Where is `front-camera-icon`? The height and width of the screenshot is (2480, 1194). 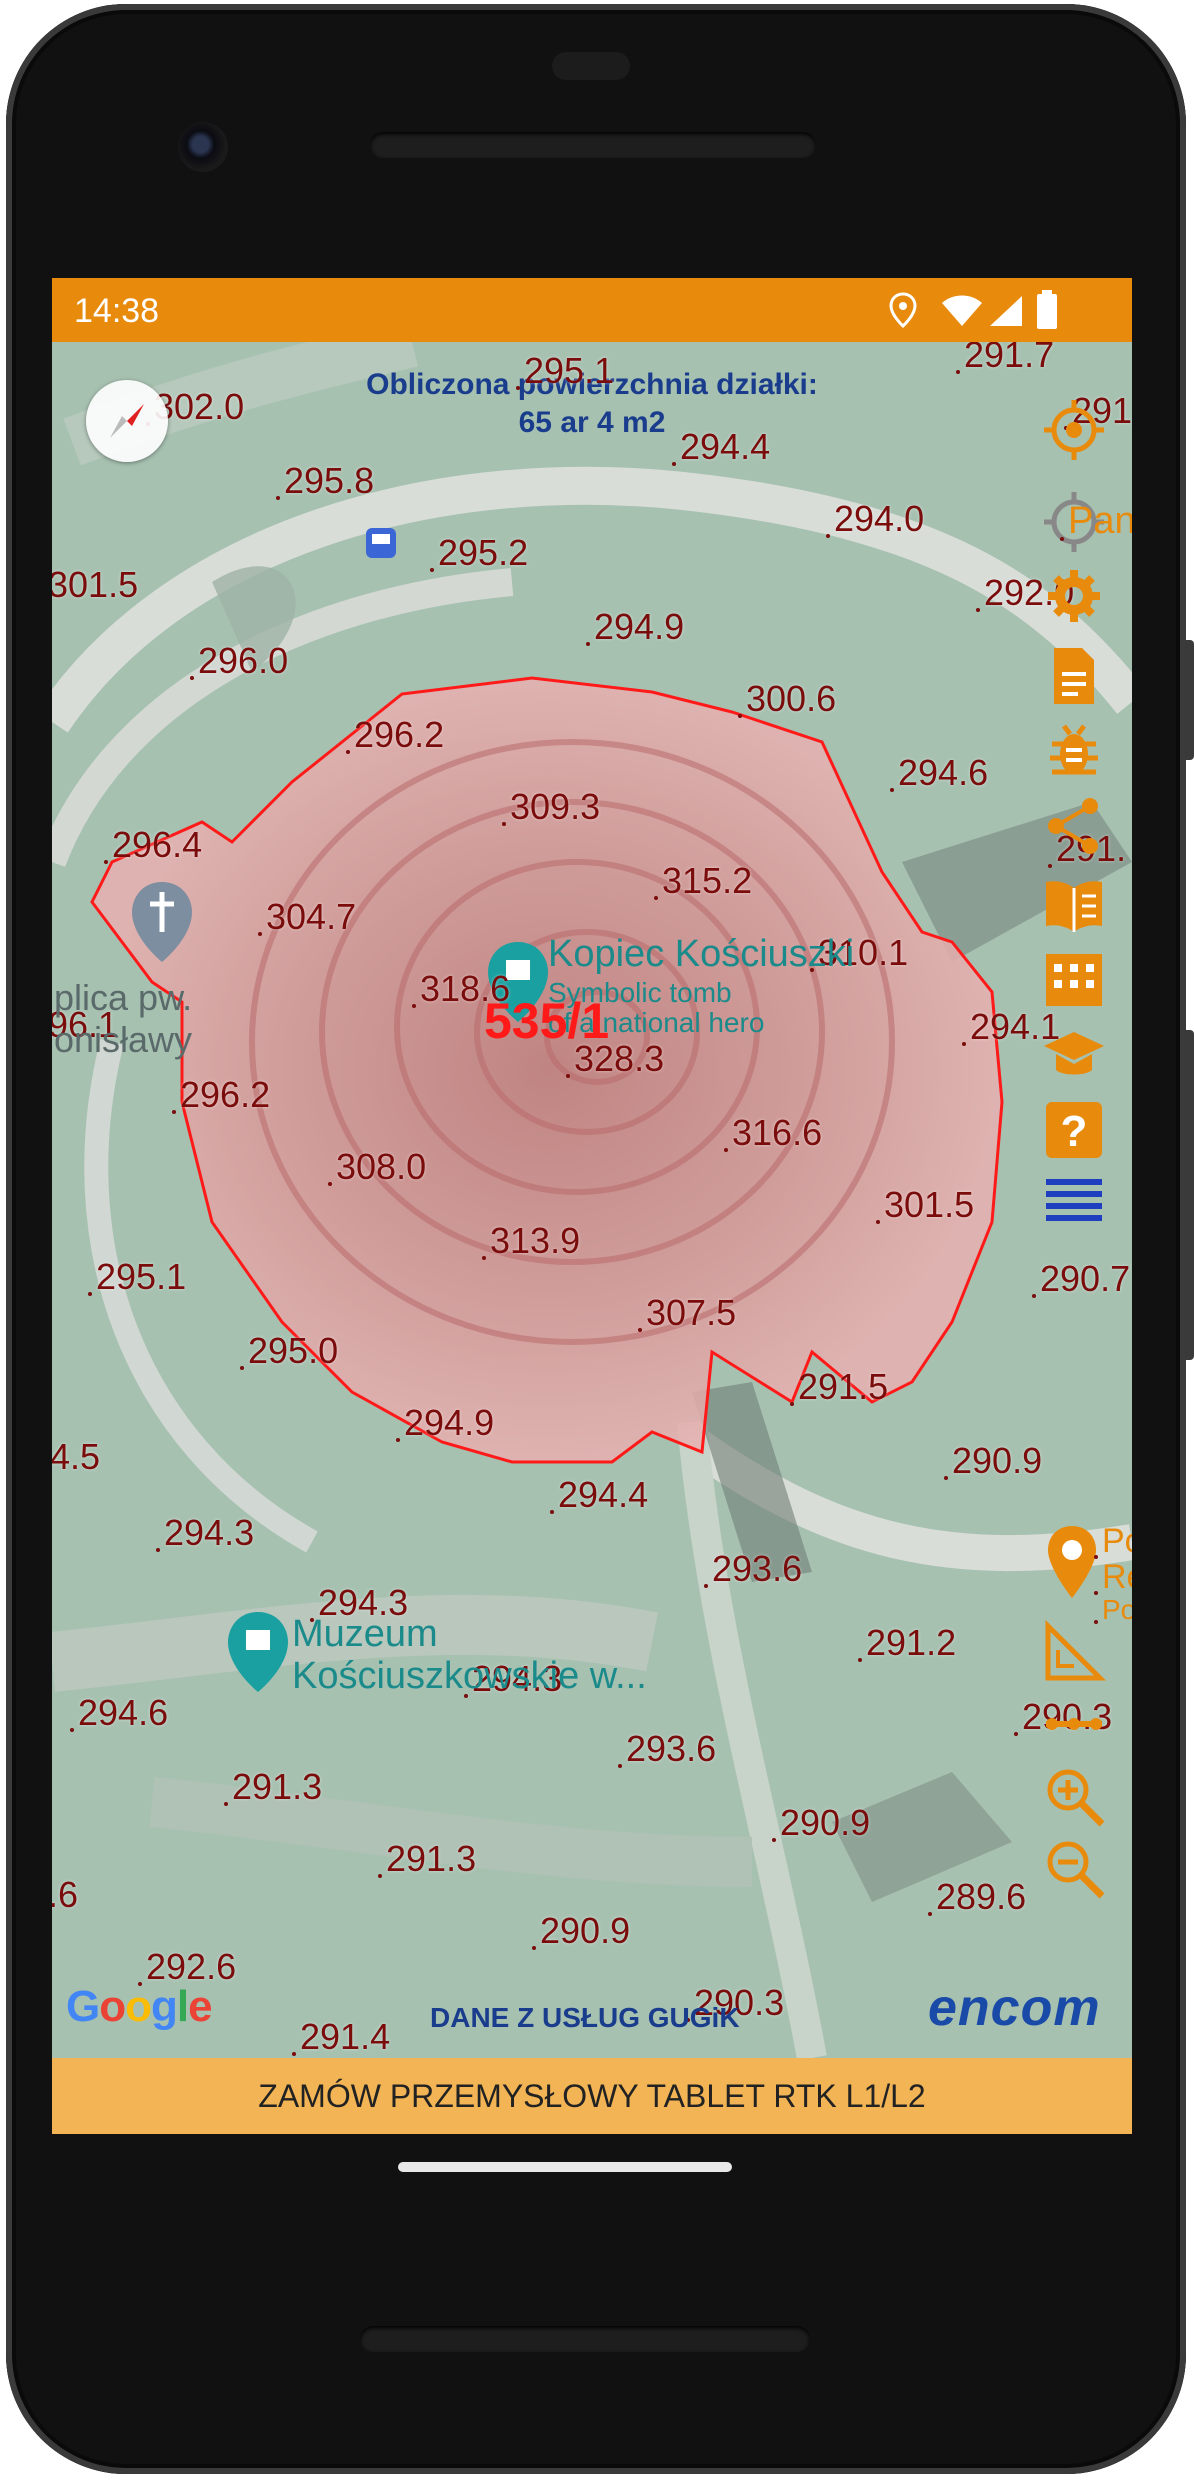 front-camera-icon is located at coordinates (203, 147).